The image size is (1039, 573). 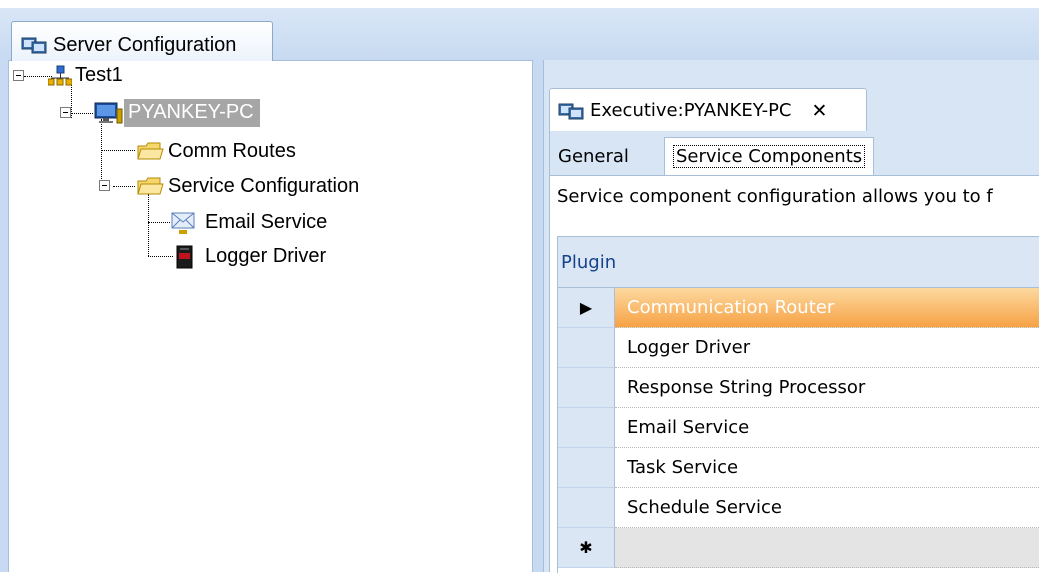 I want to click on new-row: ✱, so click(x=798, y=548).